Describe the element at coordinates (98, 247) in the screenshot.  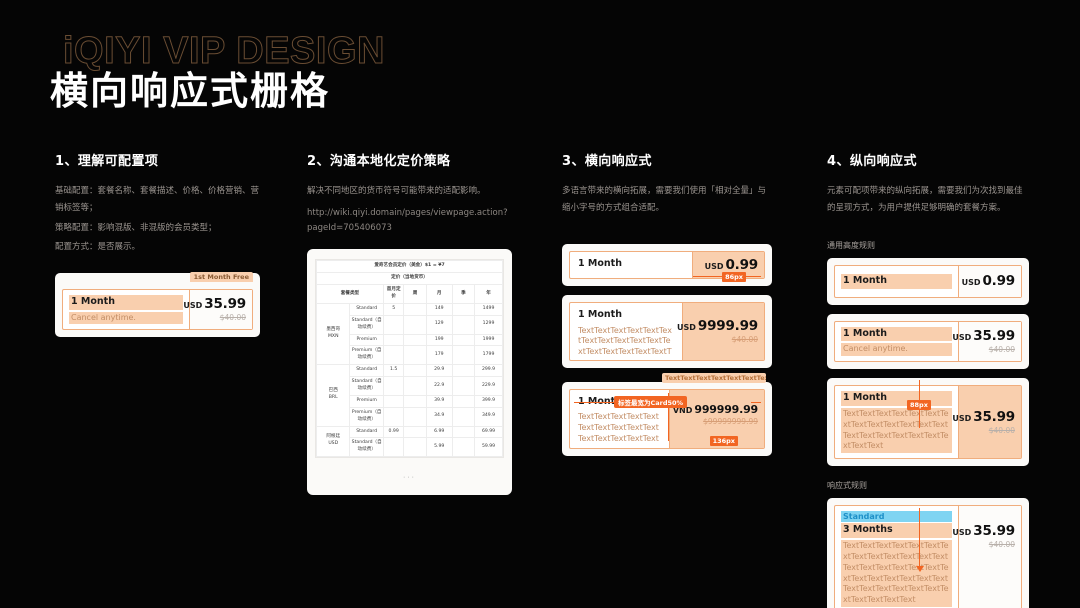
I see `column-1-para-3: 配置方式：是否展示。` at that location.